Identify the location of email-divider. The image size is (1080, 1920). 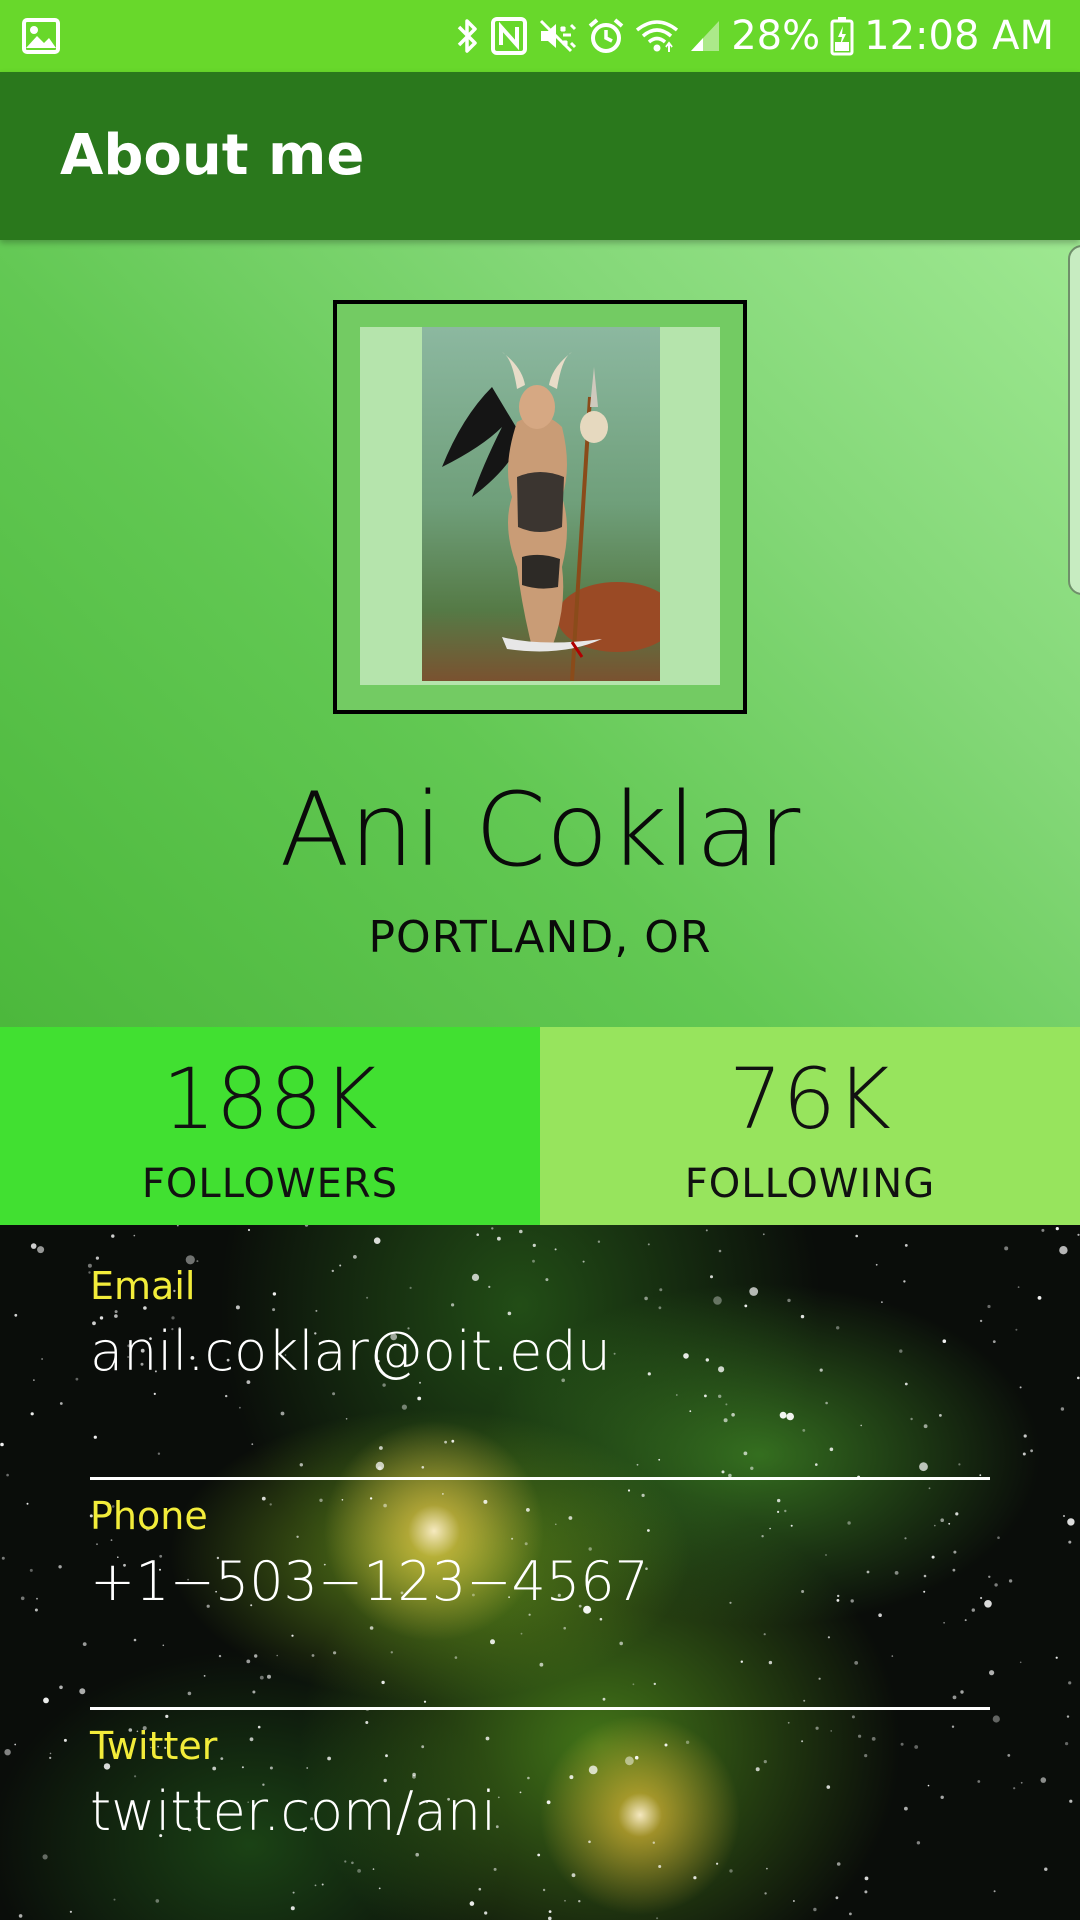
(540, 1478).